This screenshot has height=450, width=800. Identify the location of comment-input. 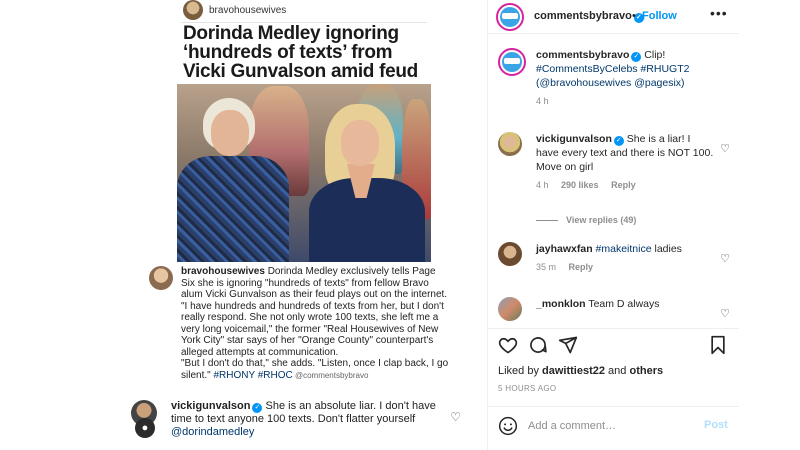
(608, 426).